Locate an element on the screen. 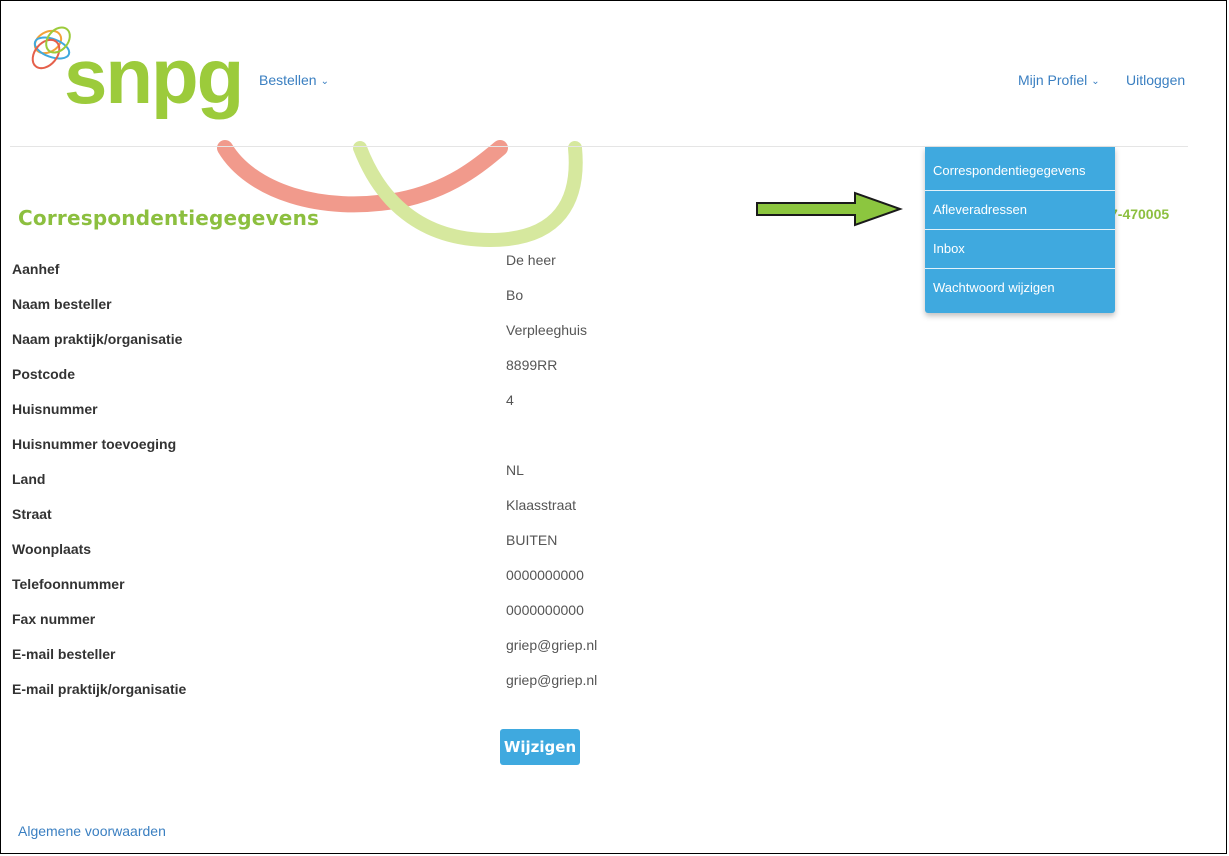  field-row: Land NL is located at coordinates (362, 479).